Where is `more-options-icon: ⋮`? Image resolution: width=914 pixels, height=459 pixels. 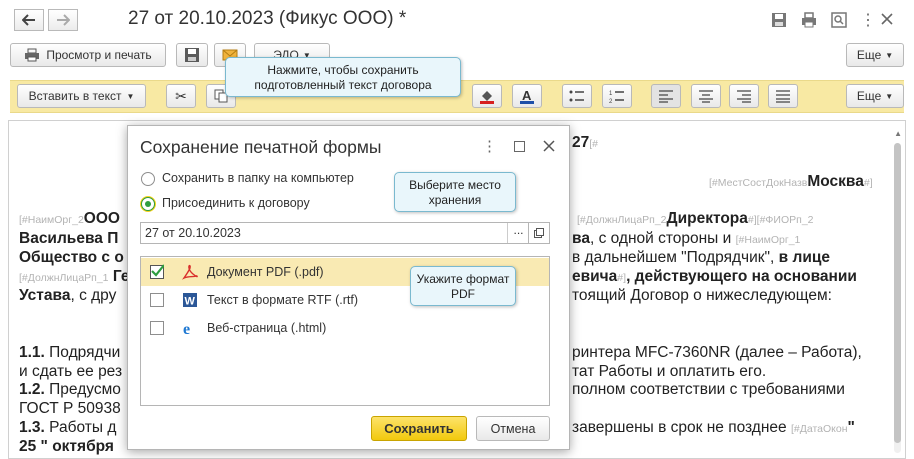 more-options-icon: ⋮ is located at coordinates (868, 20).